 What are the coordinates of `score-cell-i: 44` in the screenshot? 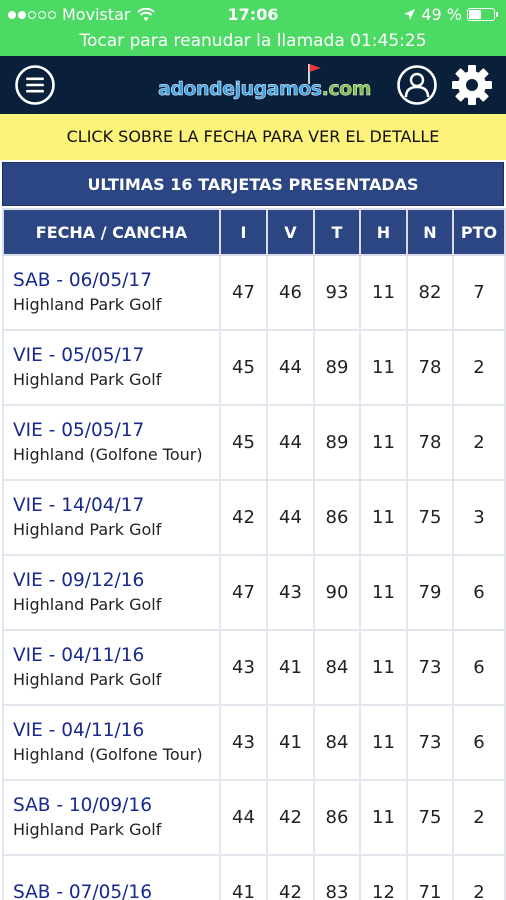 It's located at (243, 817).